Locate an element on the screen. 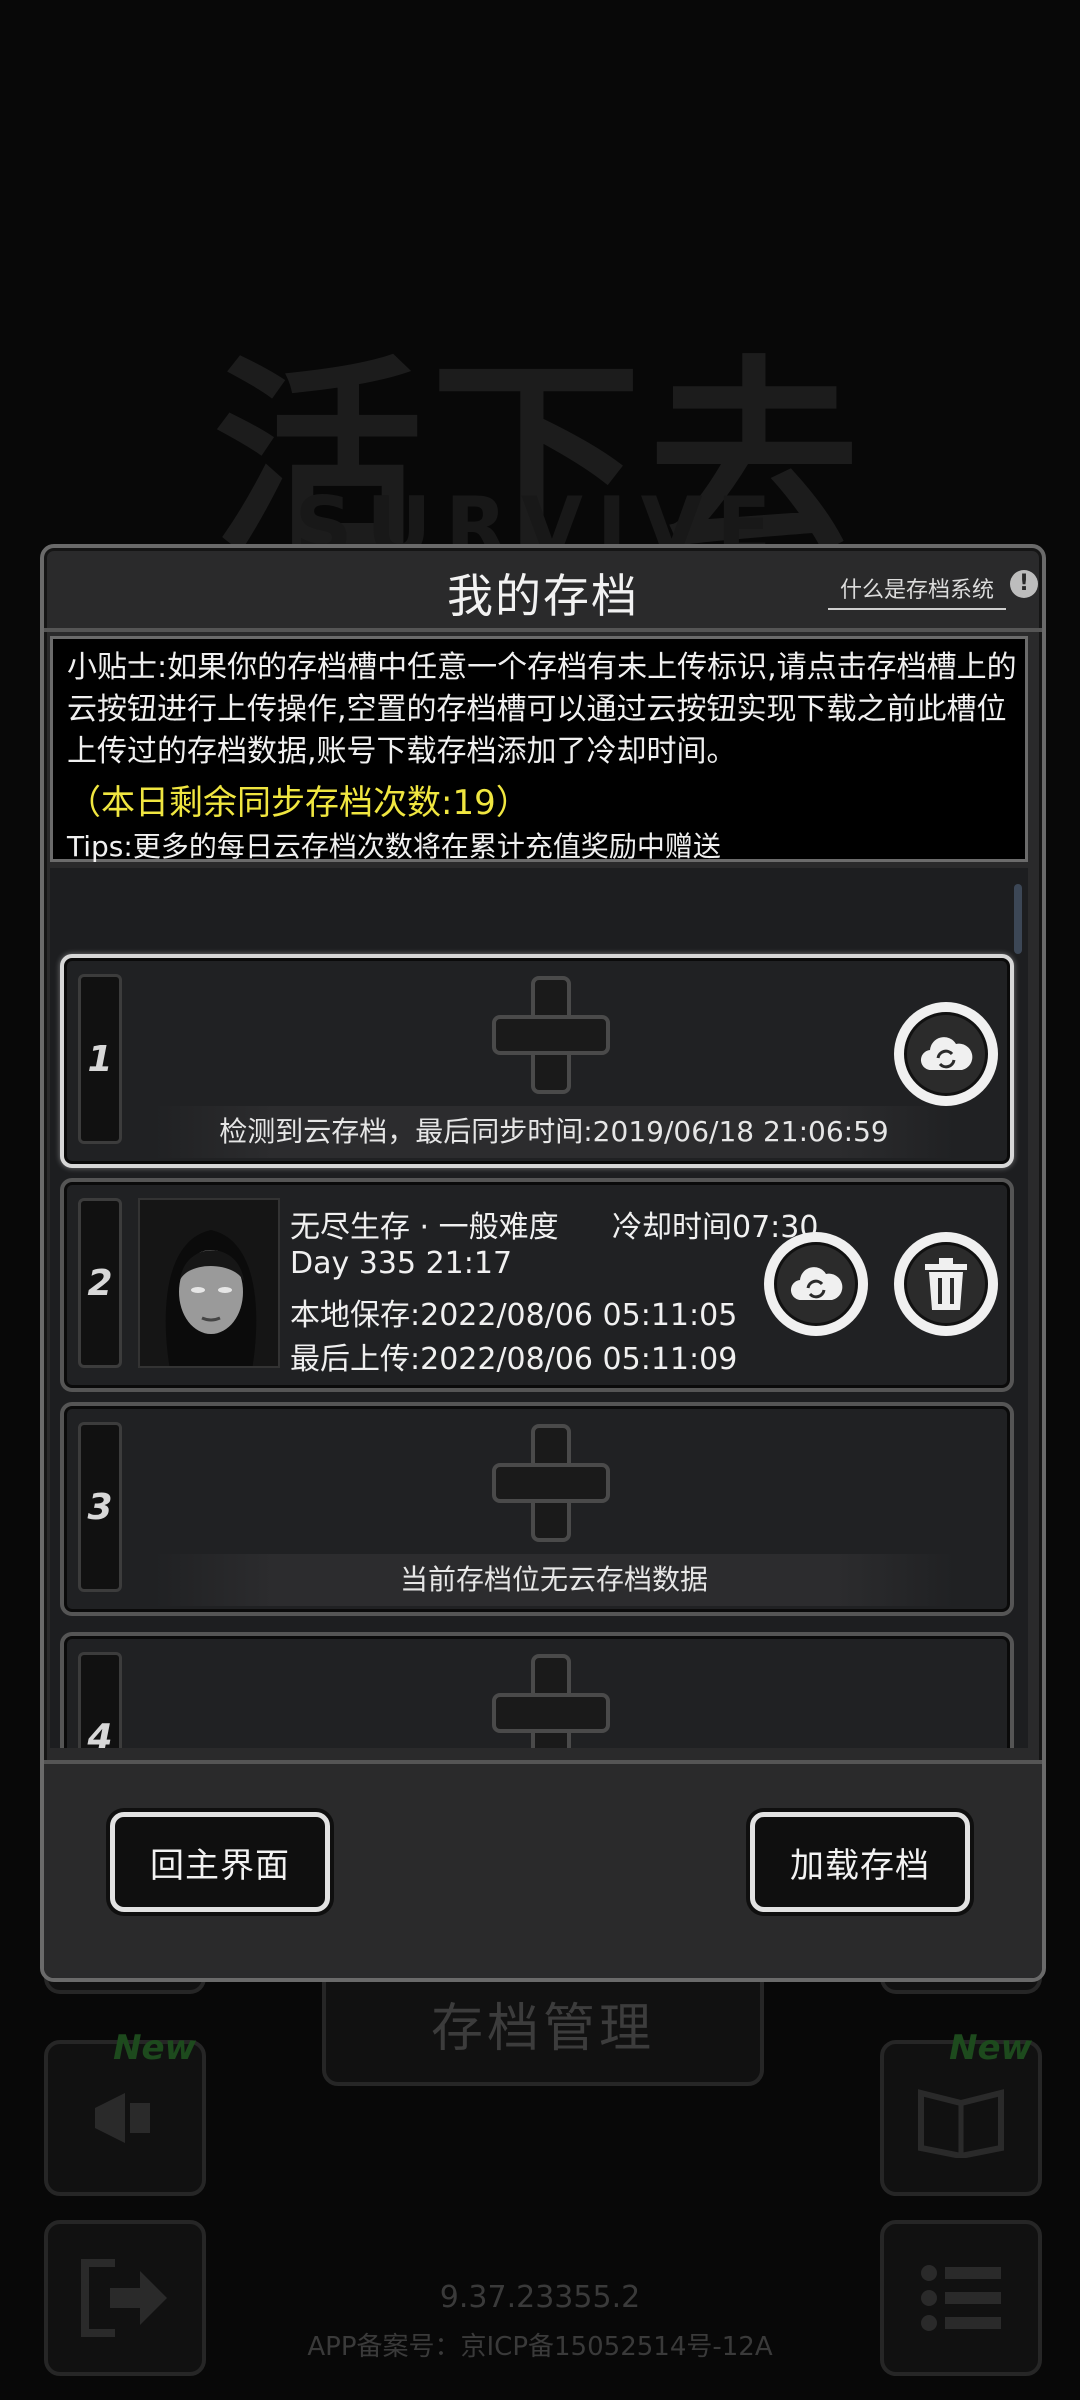 The image size is (1080, 2400). local-save-text: 本地保存:2022/08/06 05:11:05 is located at coordinates (514, 1315).